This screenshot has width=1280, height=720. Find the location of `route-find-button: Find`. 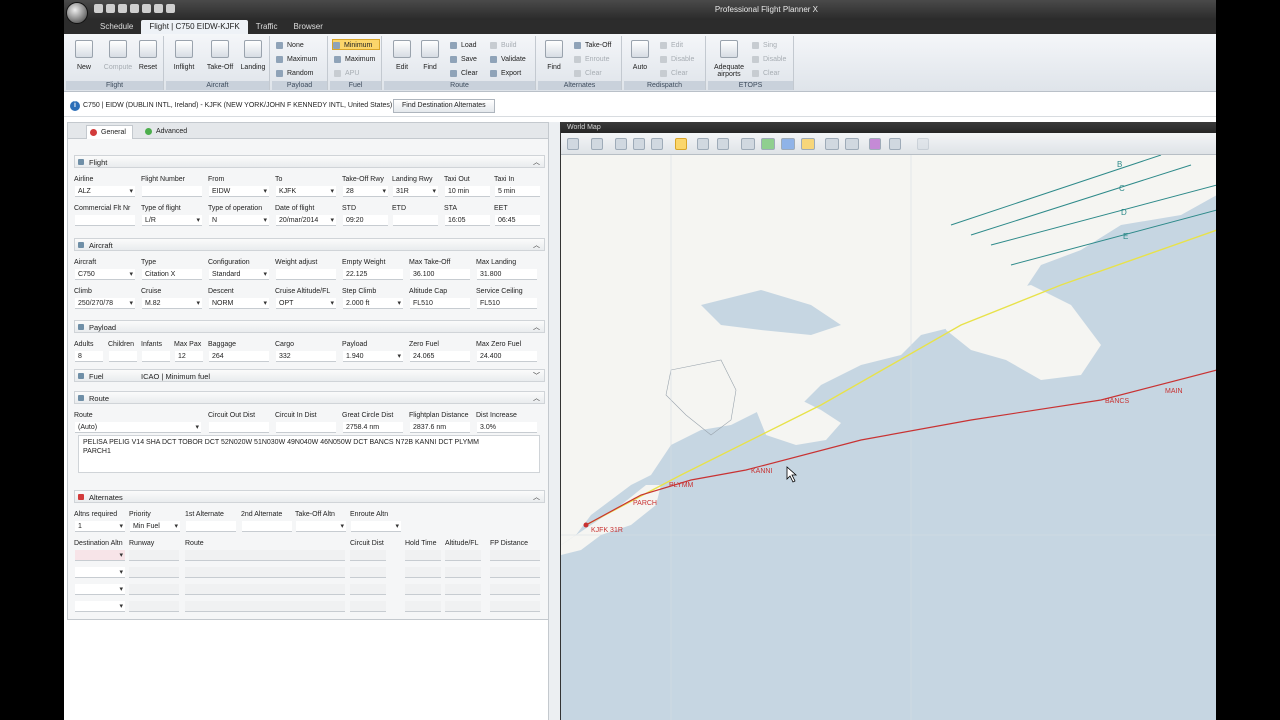

route-find-button: Find is located at coordinates (430, 55).